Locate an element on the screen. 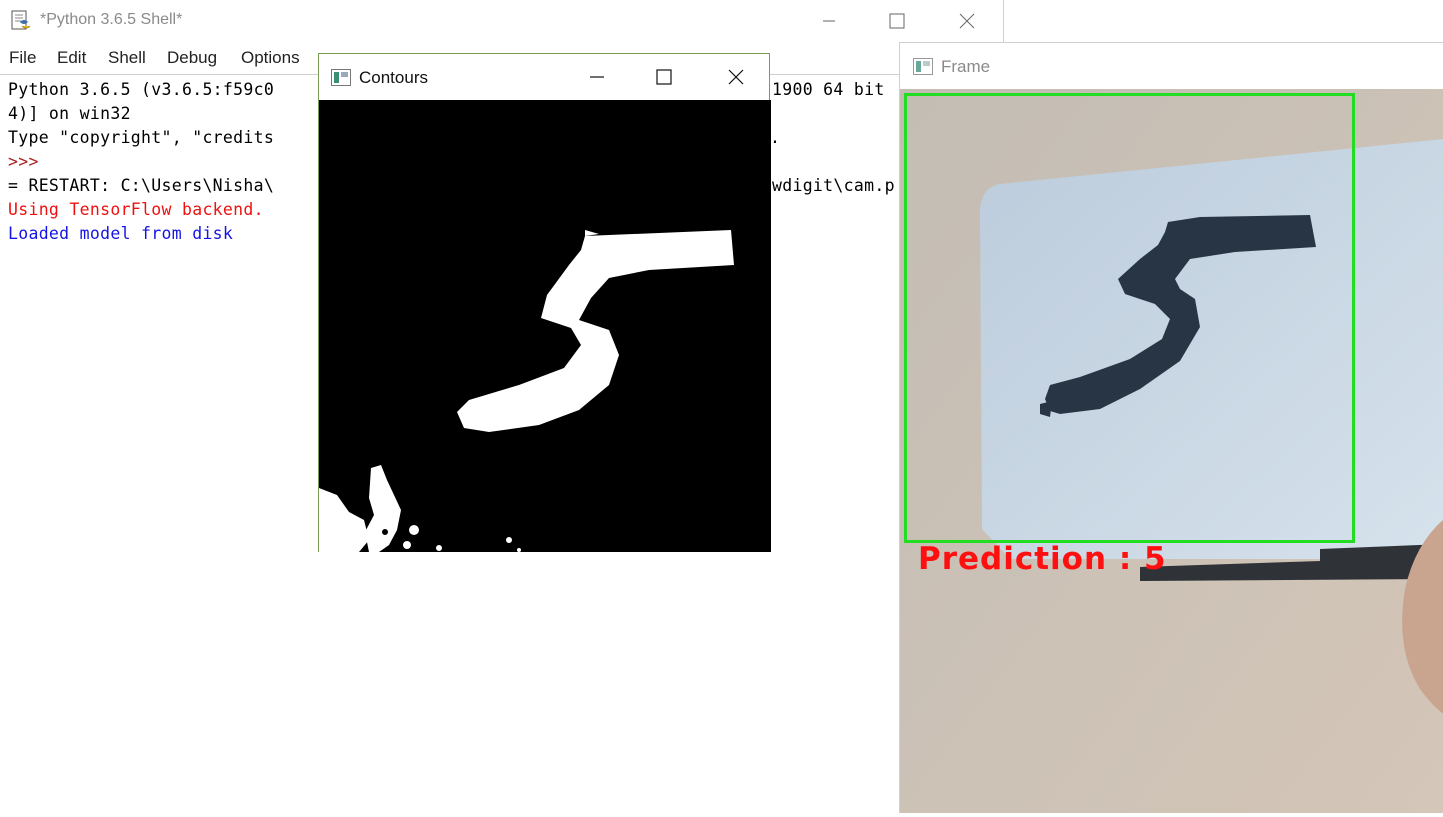 The width and height of the screenshot is (1443, 817). shell-title: *Python 3.6.5 Shell* is located at coordinates (111, 19).